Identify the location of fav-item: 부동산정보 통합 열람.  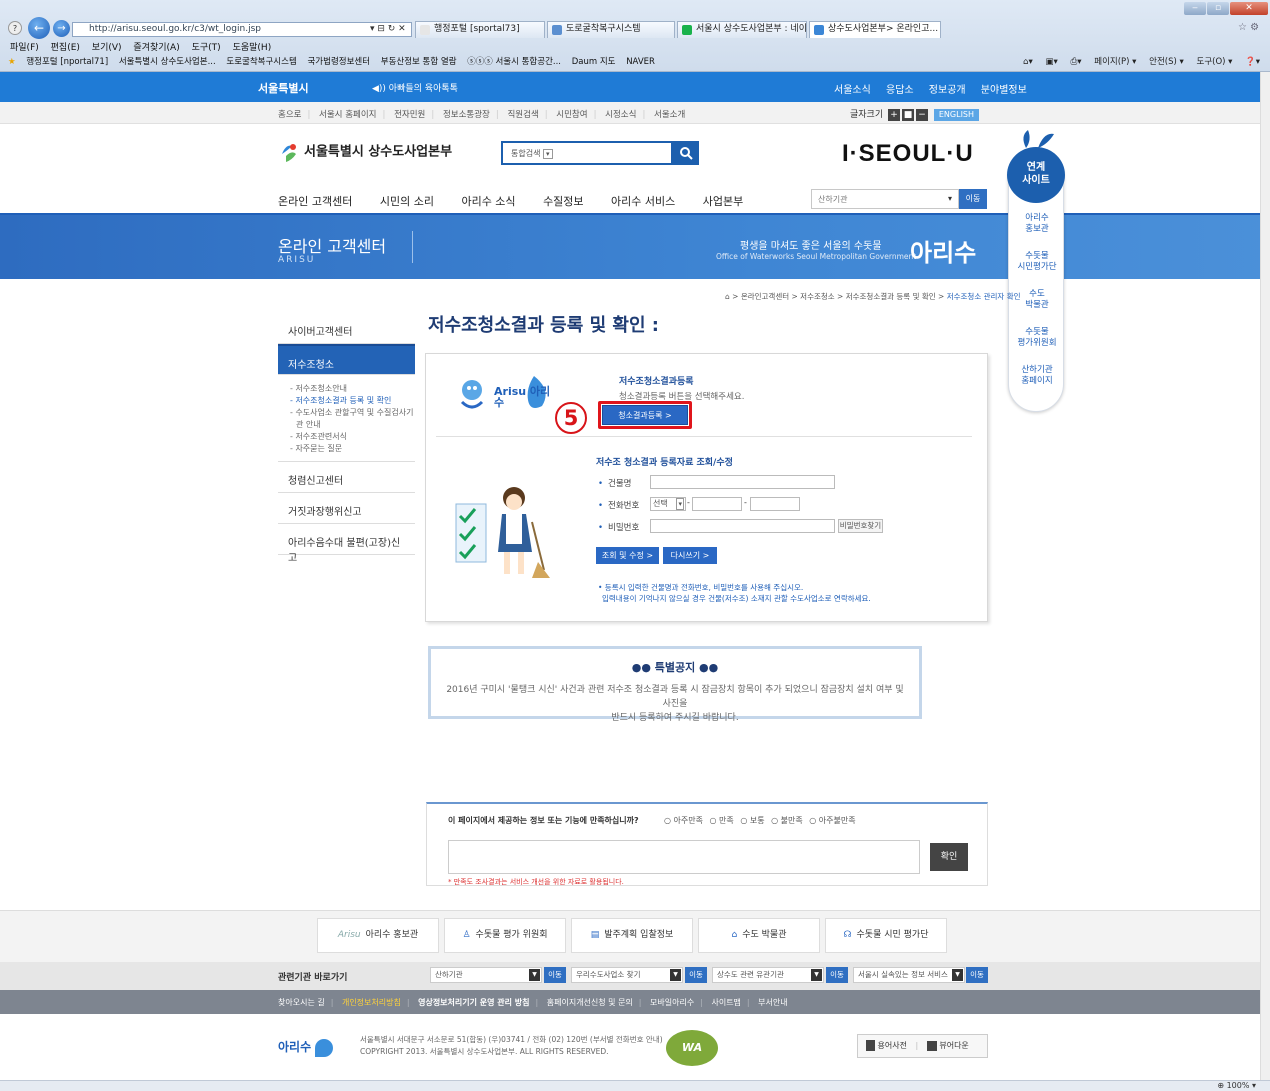
(419, 62).